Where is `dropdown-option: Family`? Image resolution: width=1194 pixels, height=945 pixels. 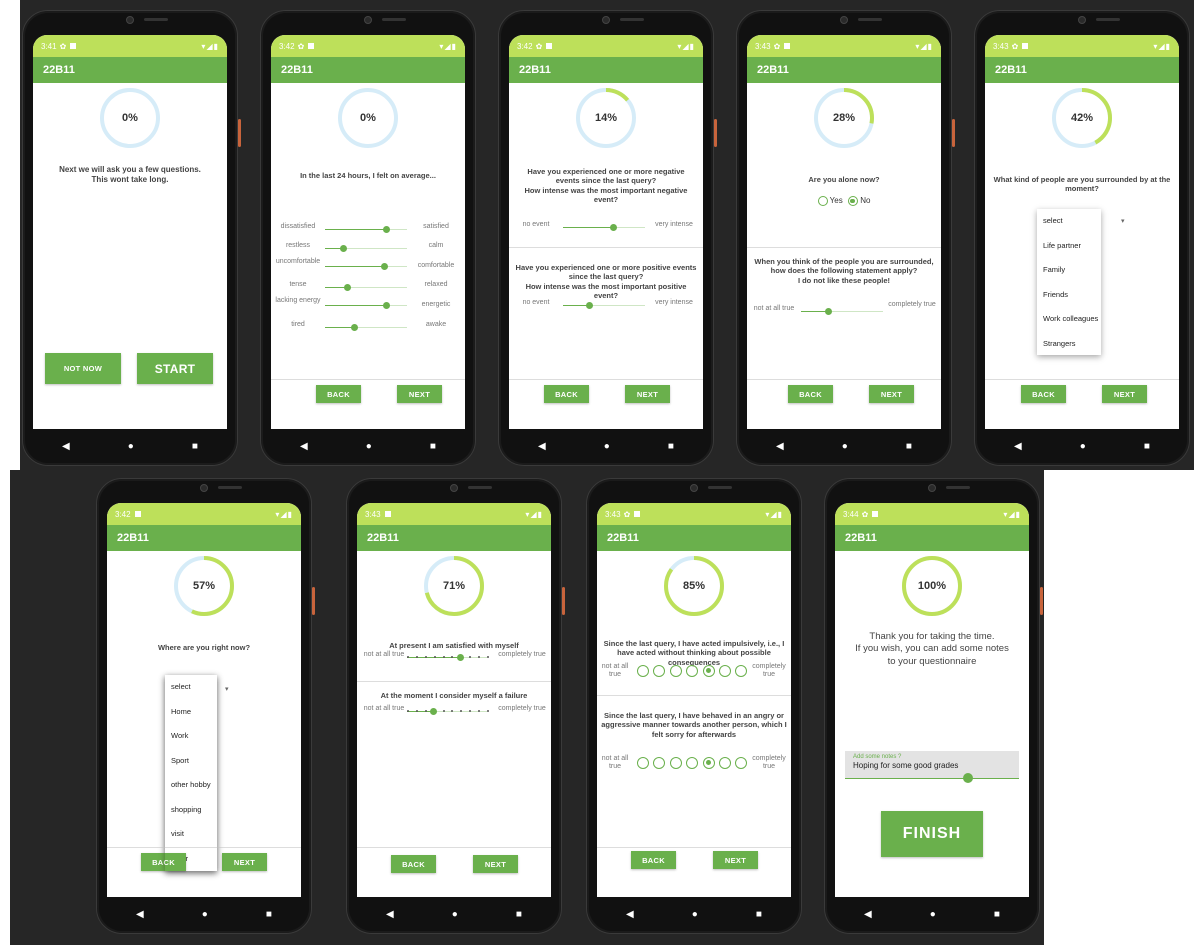 dropdown-option: Family is located at coordinates (1069, 270).